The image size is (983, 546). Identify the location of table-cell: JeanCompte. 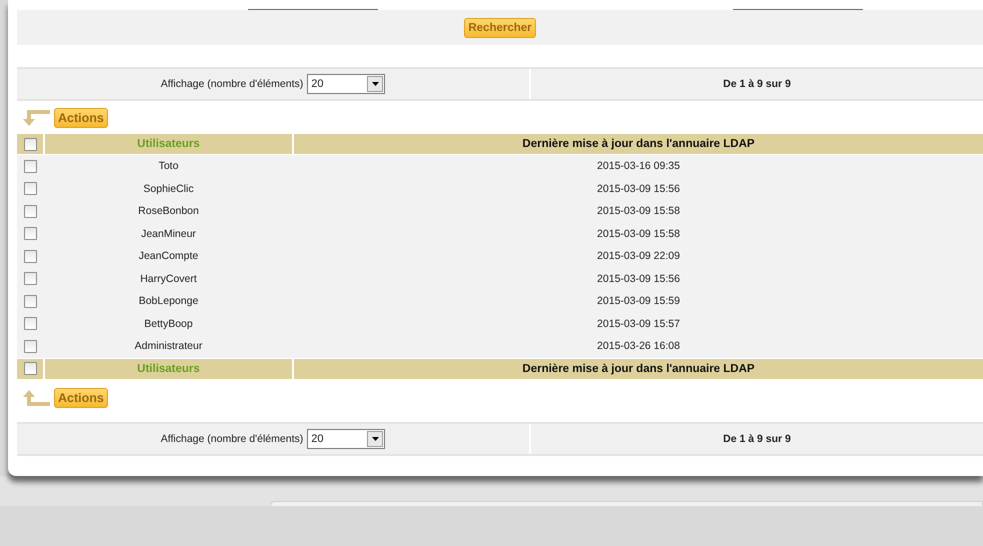
(168, 256).